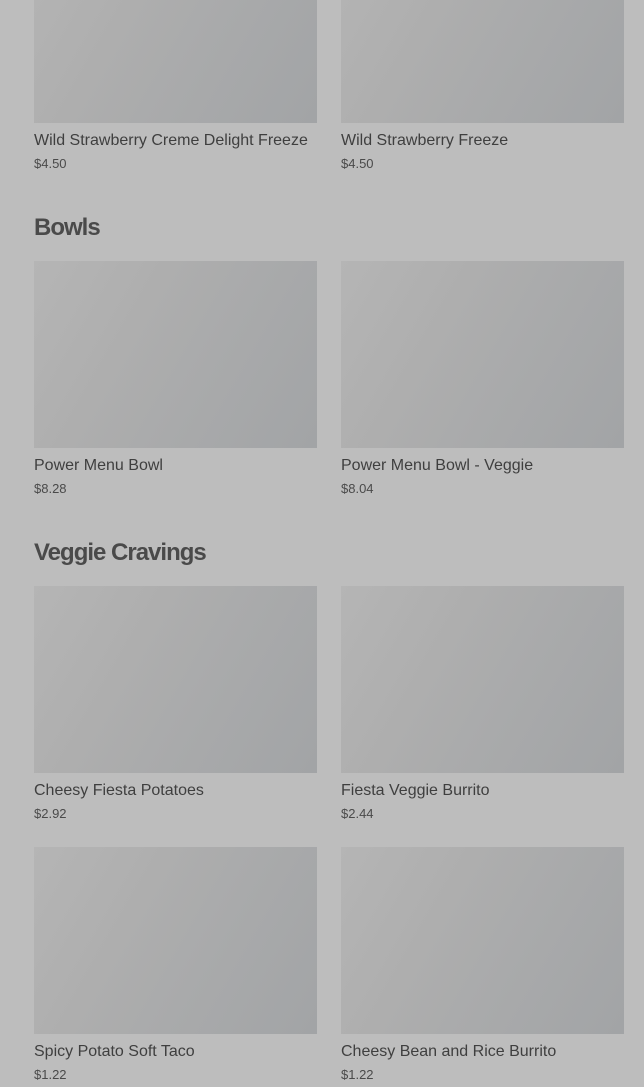 The height and width of the screenshot is (1087, 644). I want to click on menu-item-card: Power Menu Bowl $8.28, so click(175, 379).